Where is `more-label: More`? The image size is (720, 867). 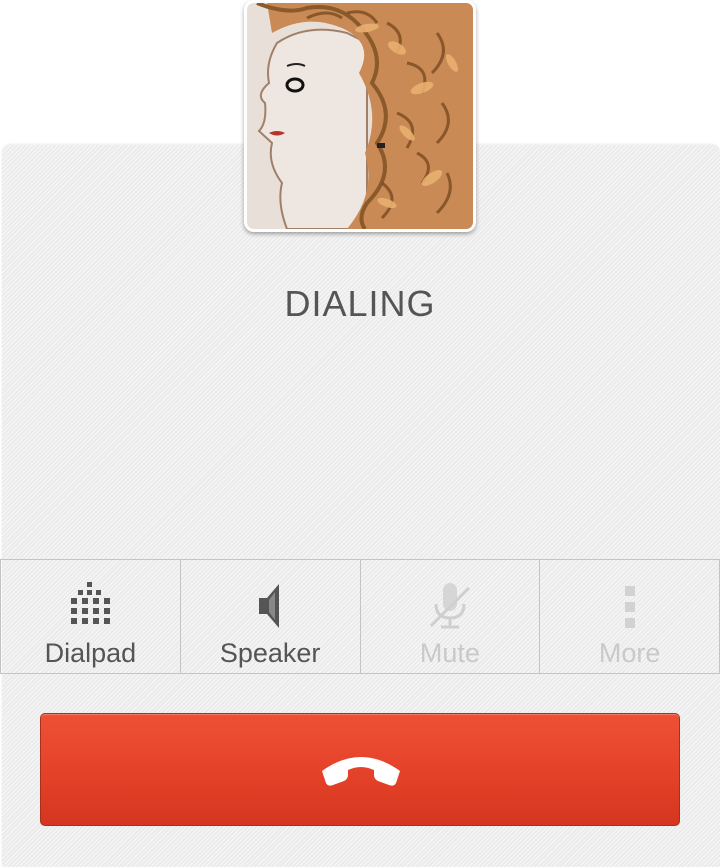 more-label: More is located at coordinates (629, 653).